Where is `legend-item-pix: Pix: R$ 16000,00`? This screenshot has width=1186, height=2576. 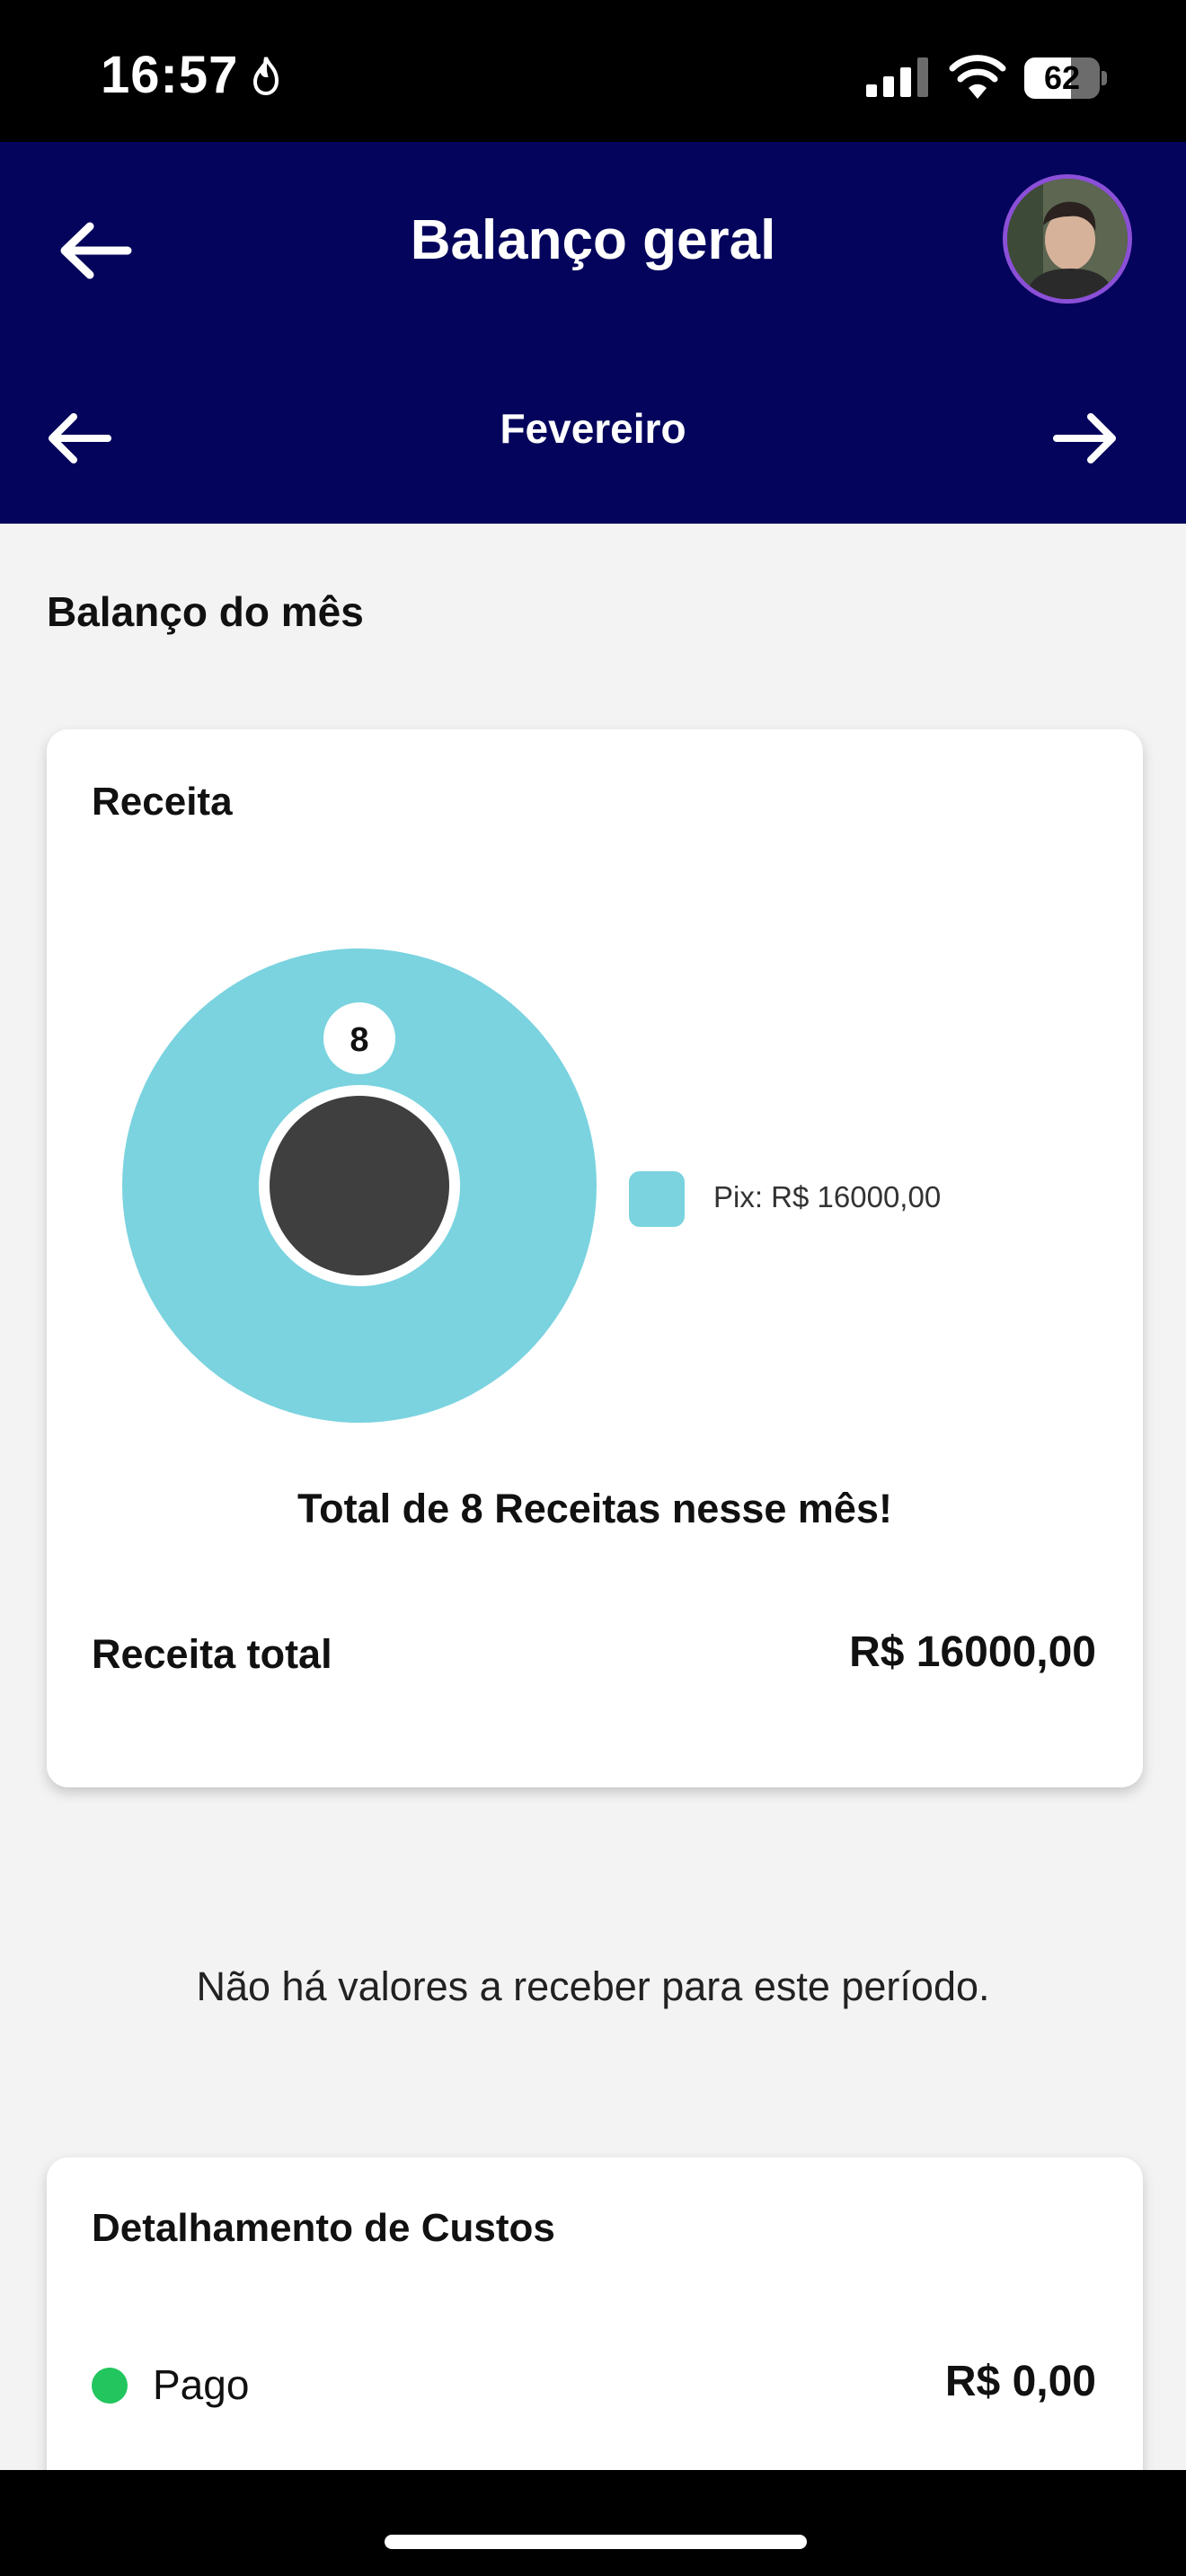 legend-item-pix: Pix: R$ 16000,00 is located at coordinates (827, 1196).